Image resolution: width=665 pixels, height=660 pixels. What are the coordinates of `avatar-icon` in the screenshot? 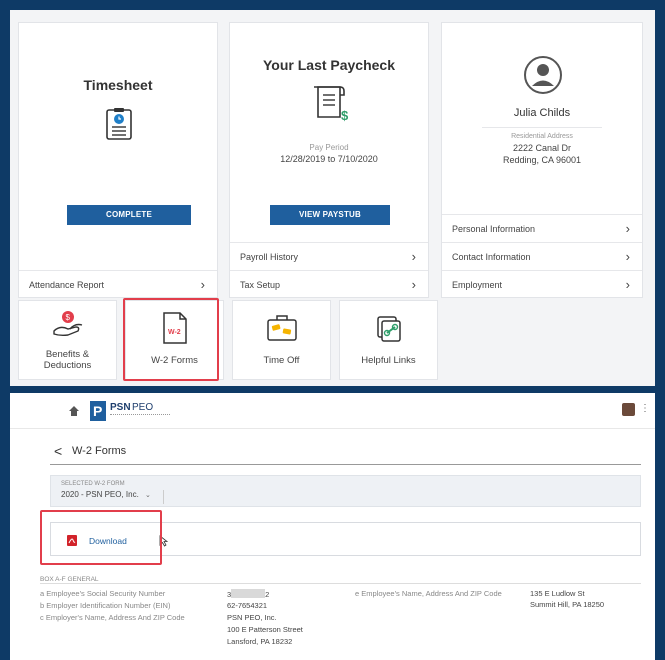 It's located at (543, 75).